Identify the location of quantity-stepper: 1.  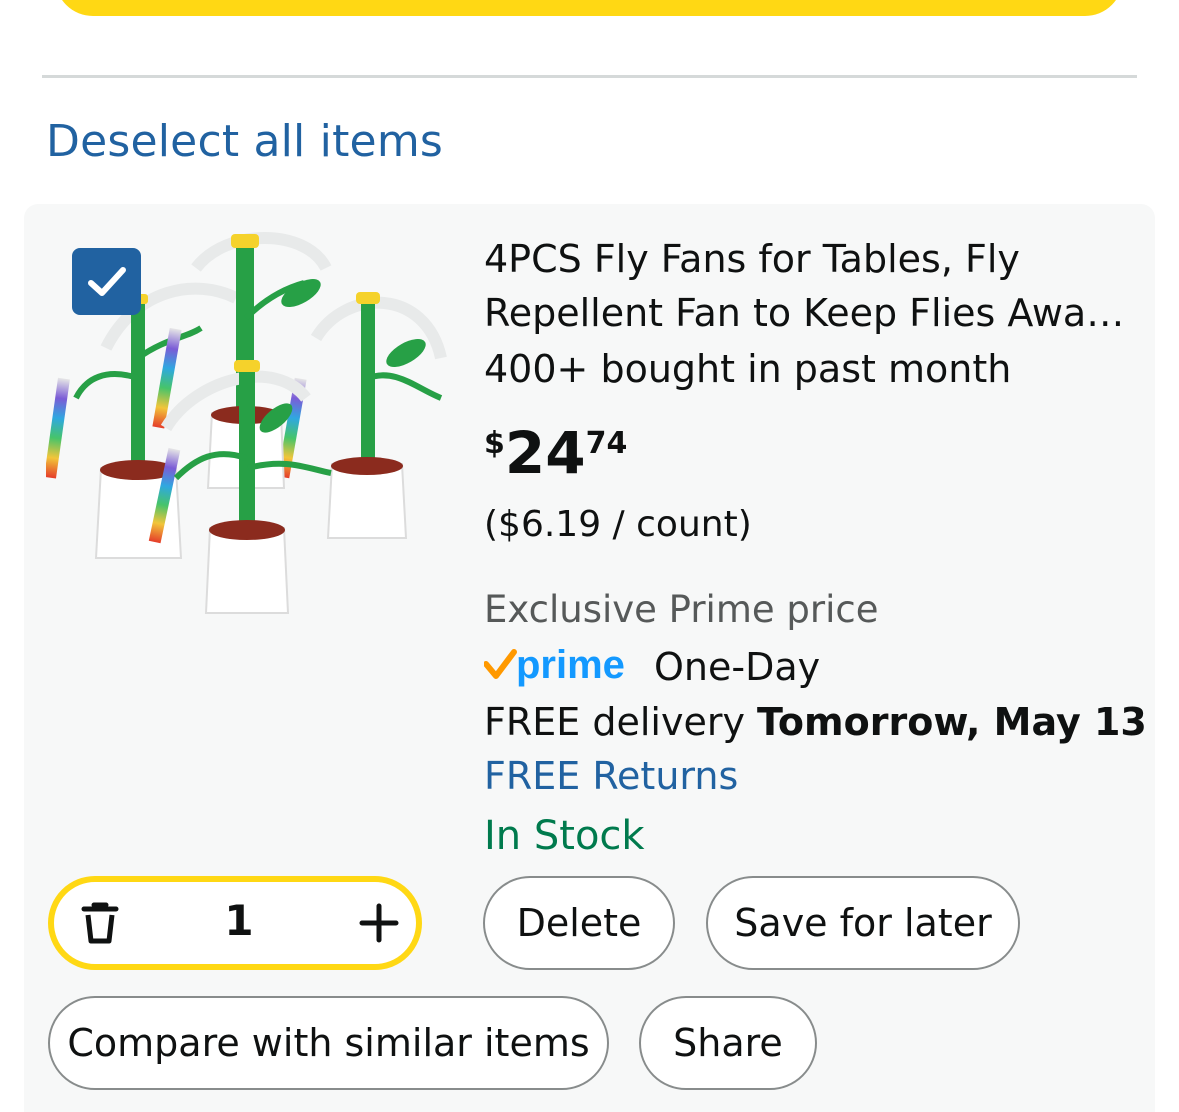
(235, 923).